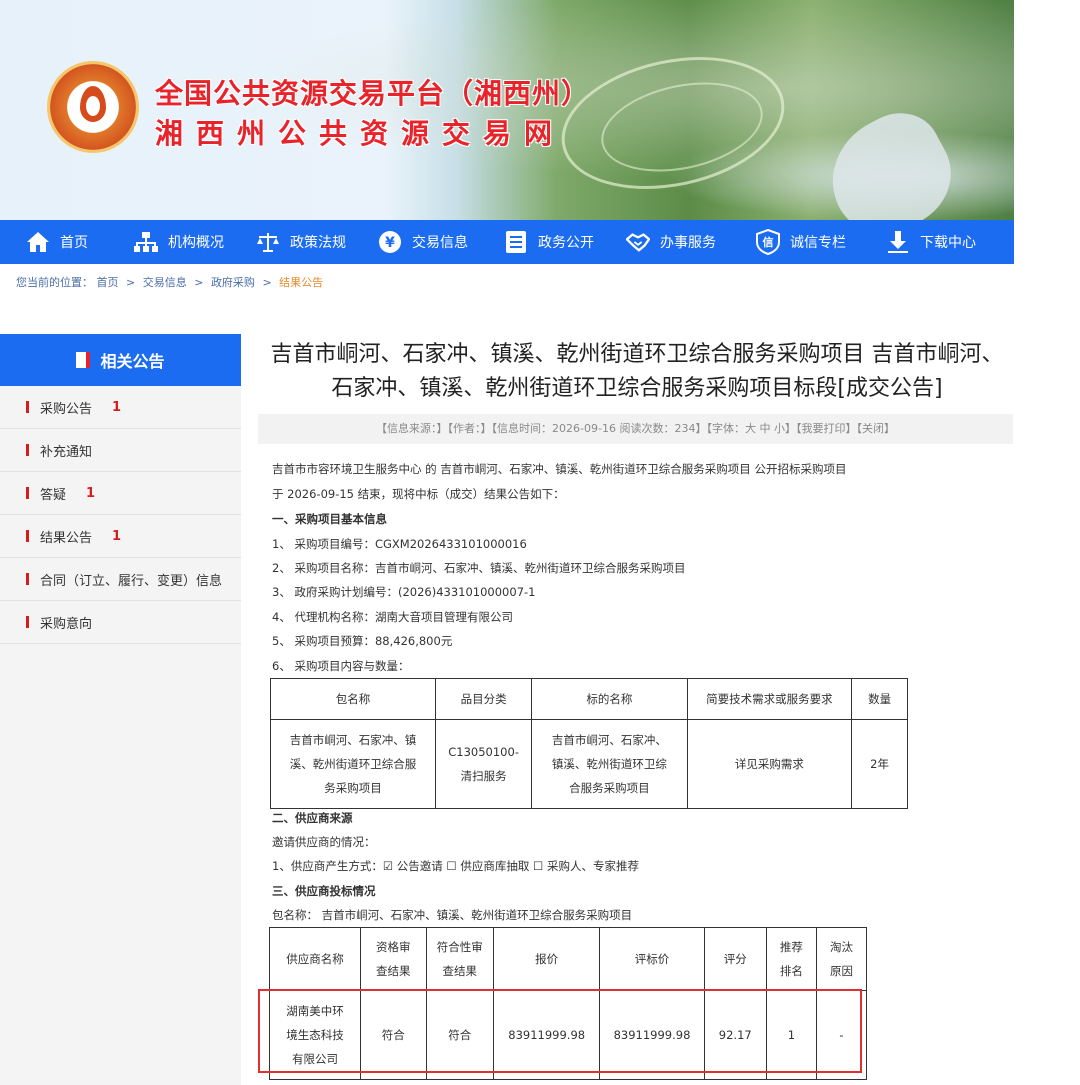  I want to click on nav-label: 政务公开, so click(566, 243).